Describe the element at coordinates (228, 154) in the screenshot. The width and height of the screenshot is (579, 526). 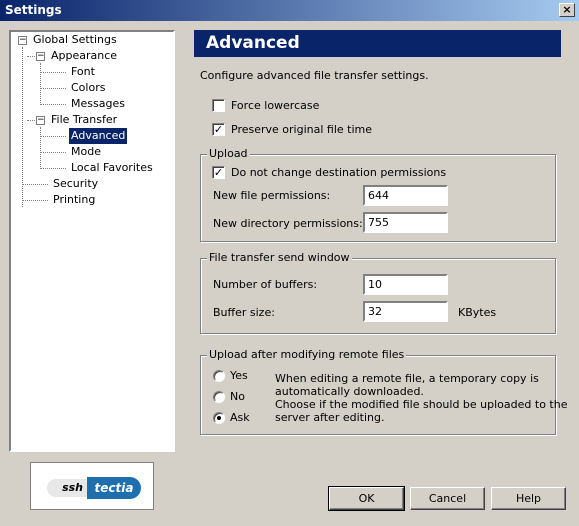
I see `upload-group-label: Upload` at that location.